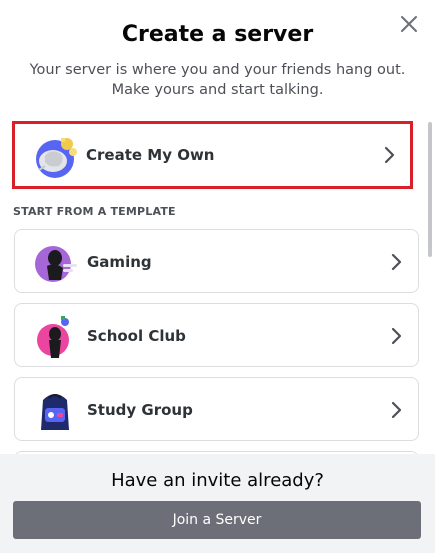 This screenshot has width=435, height=553. I want to click on create-my-own-option: Create My Own, so click(212, 155).